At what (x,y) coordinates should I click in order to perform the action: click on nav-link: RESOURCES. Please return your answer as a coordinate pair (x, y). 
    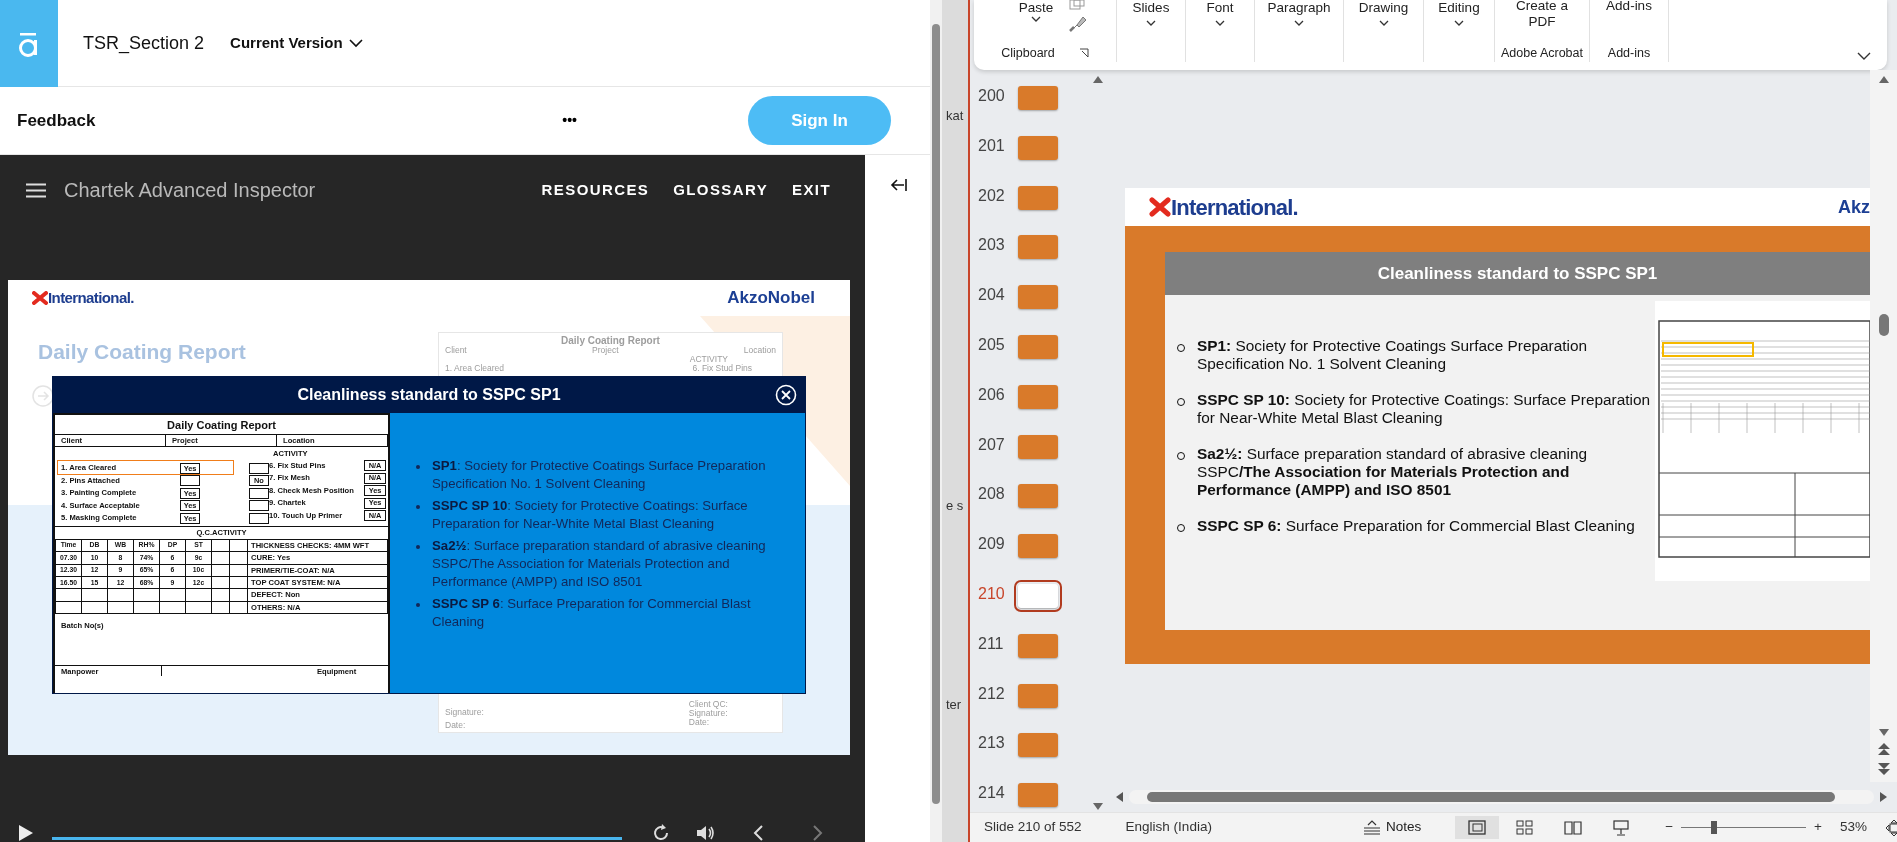
    Looking at the image, I should click on (595, 190).